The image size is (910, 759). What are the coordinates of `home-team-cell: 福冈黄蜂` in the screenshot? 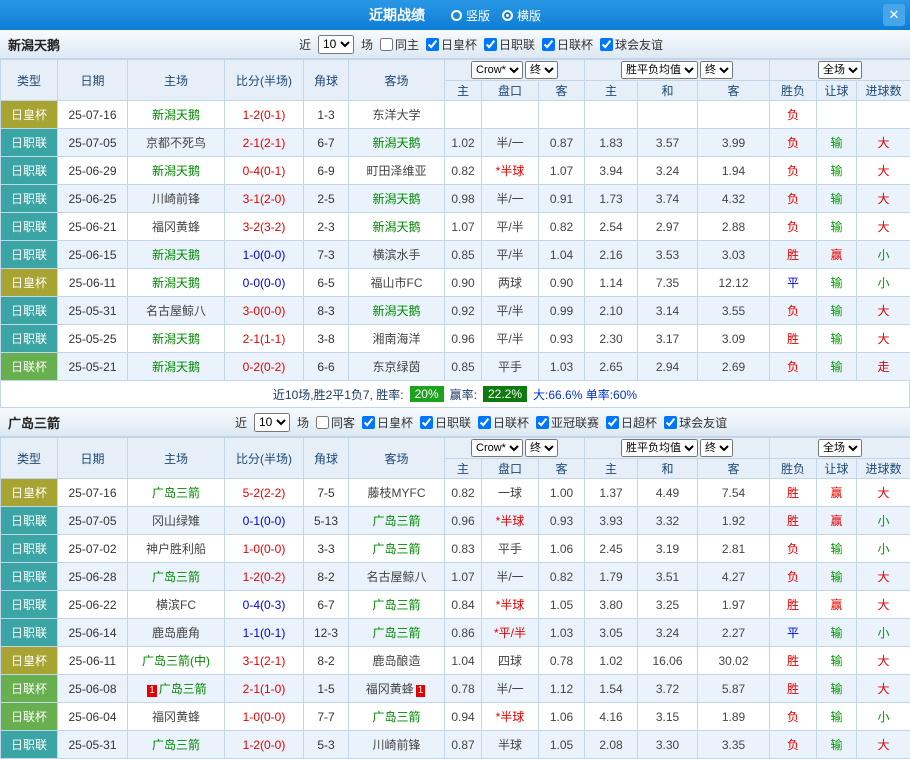 It's located at (176, 227).